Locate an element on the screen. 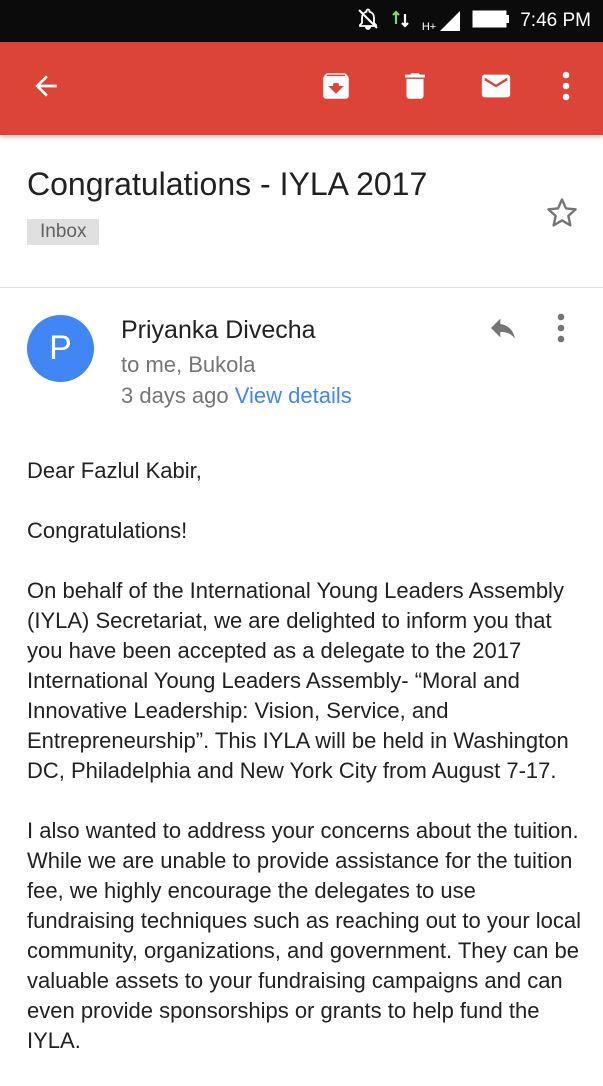  back-arrow-icon is located at coordinates (46, 88).